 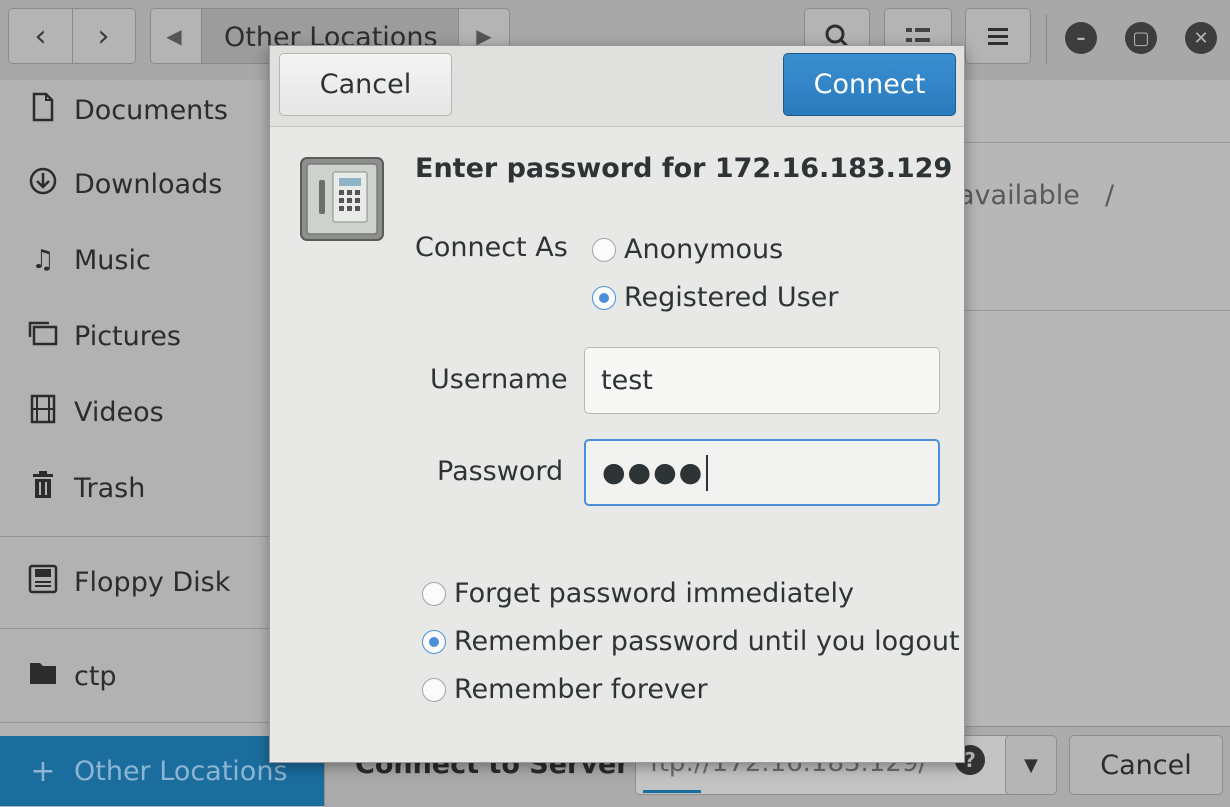 I want to click on floppy-icon, so click(x=43, y=582).